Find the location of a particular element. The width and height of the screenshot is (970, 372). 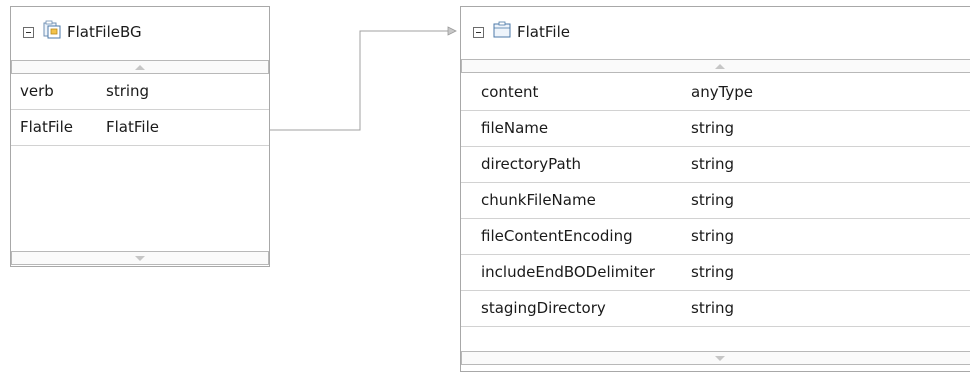

field-name: includeEndBODelimiter is located at coordinates (568, 272).